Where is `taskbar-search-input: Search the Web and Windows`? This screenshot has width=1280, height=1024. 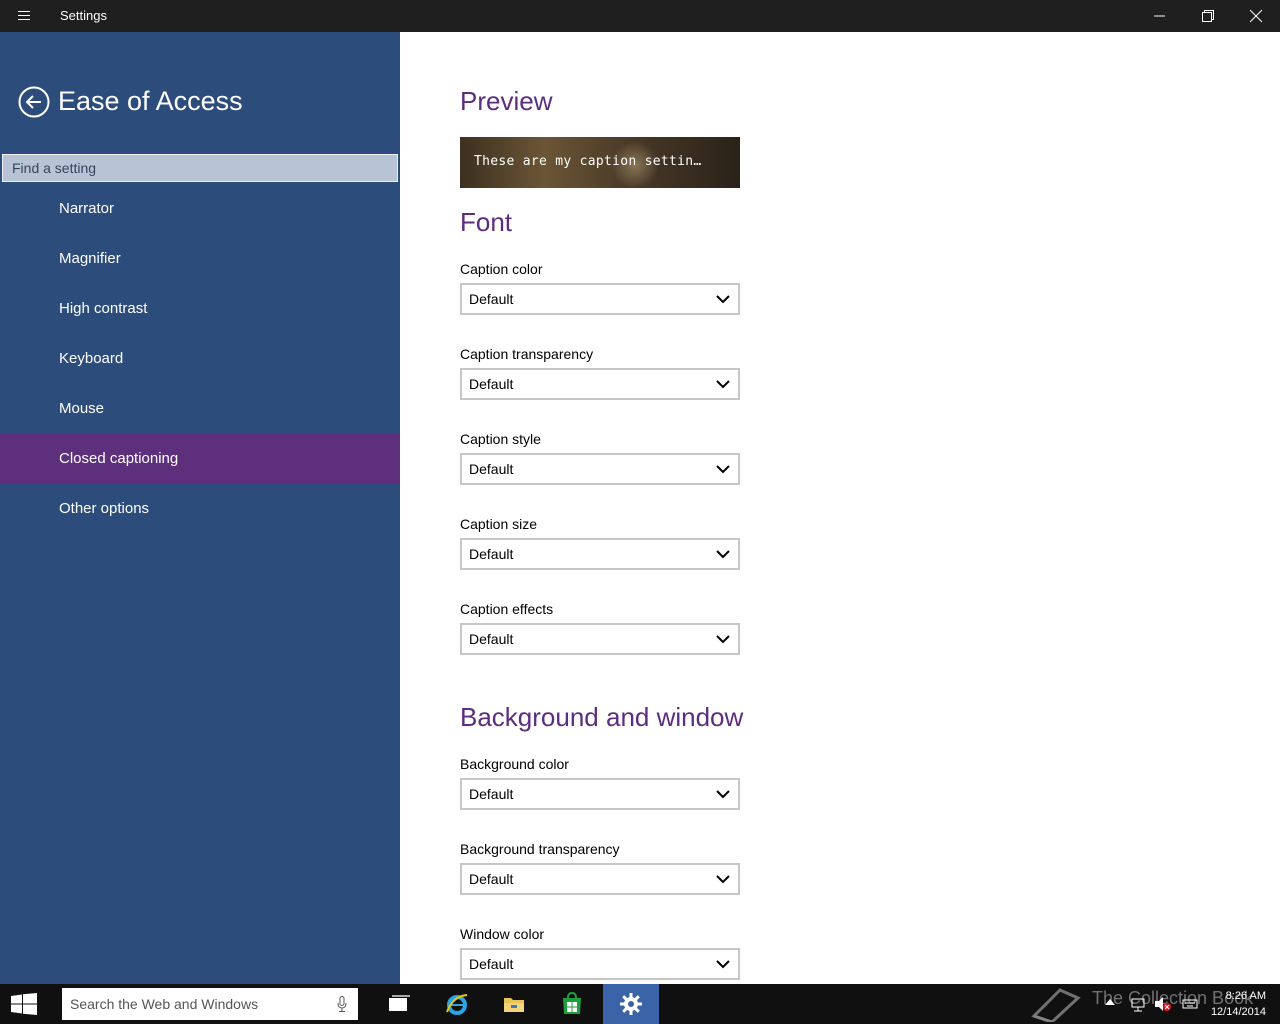 taskbar-search-input: Search the Web and Windows is located at coordinates (210, 1004).